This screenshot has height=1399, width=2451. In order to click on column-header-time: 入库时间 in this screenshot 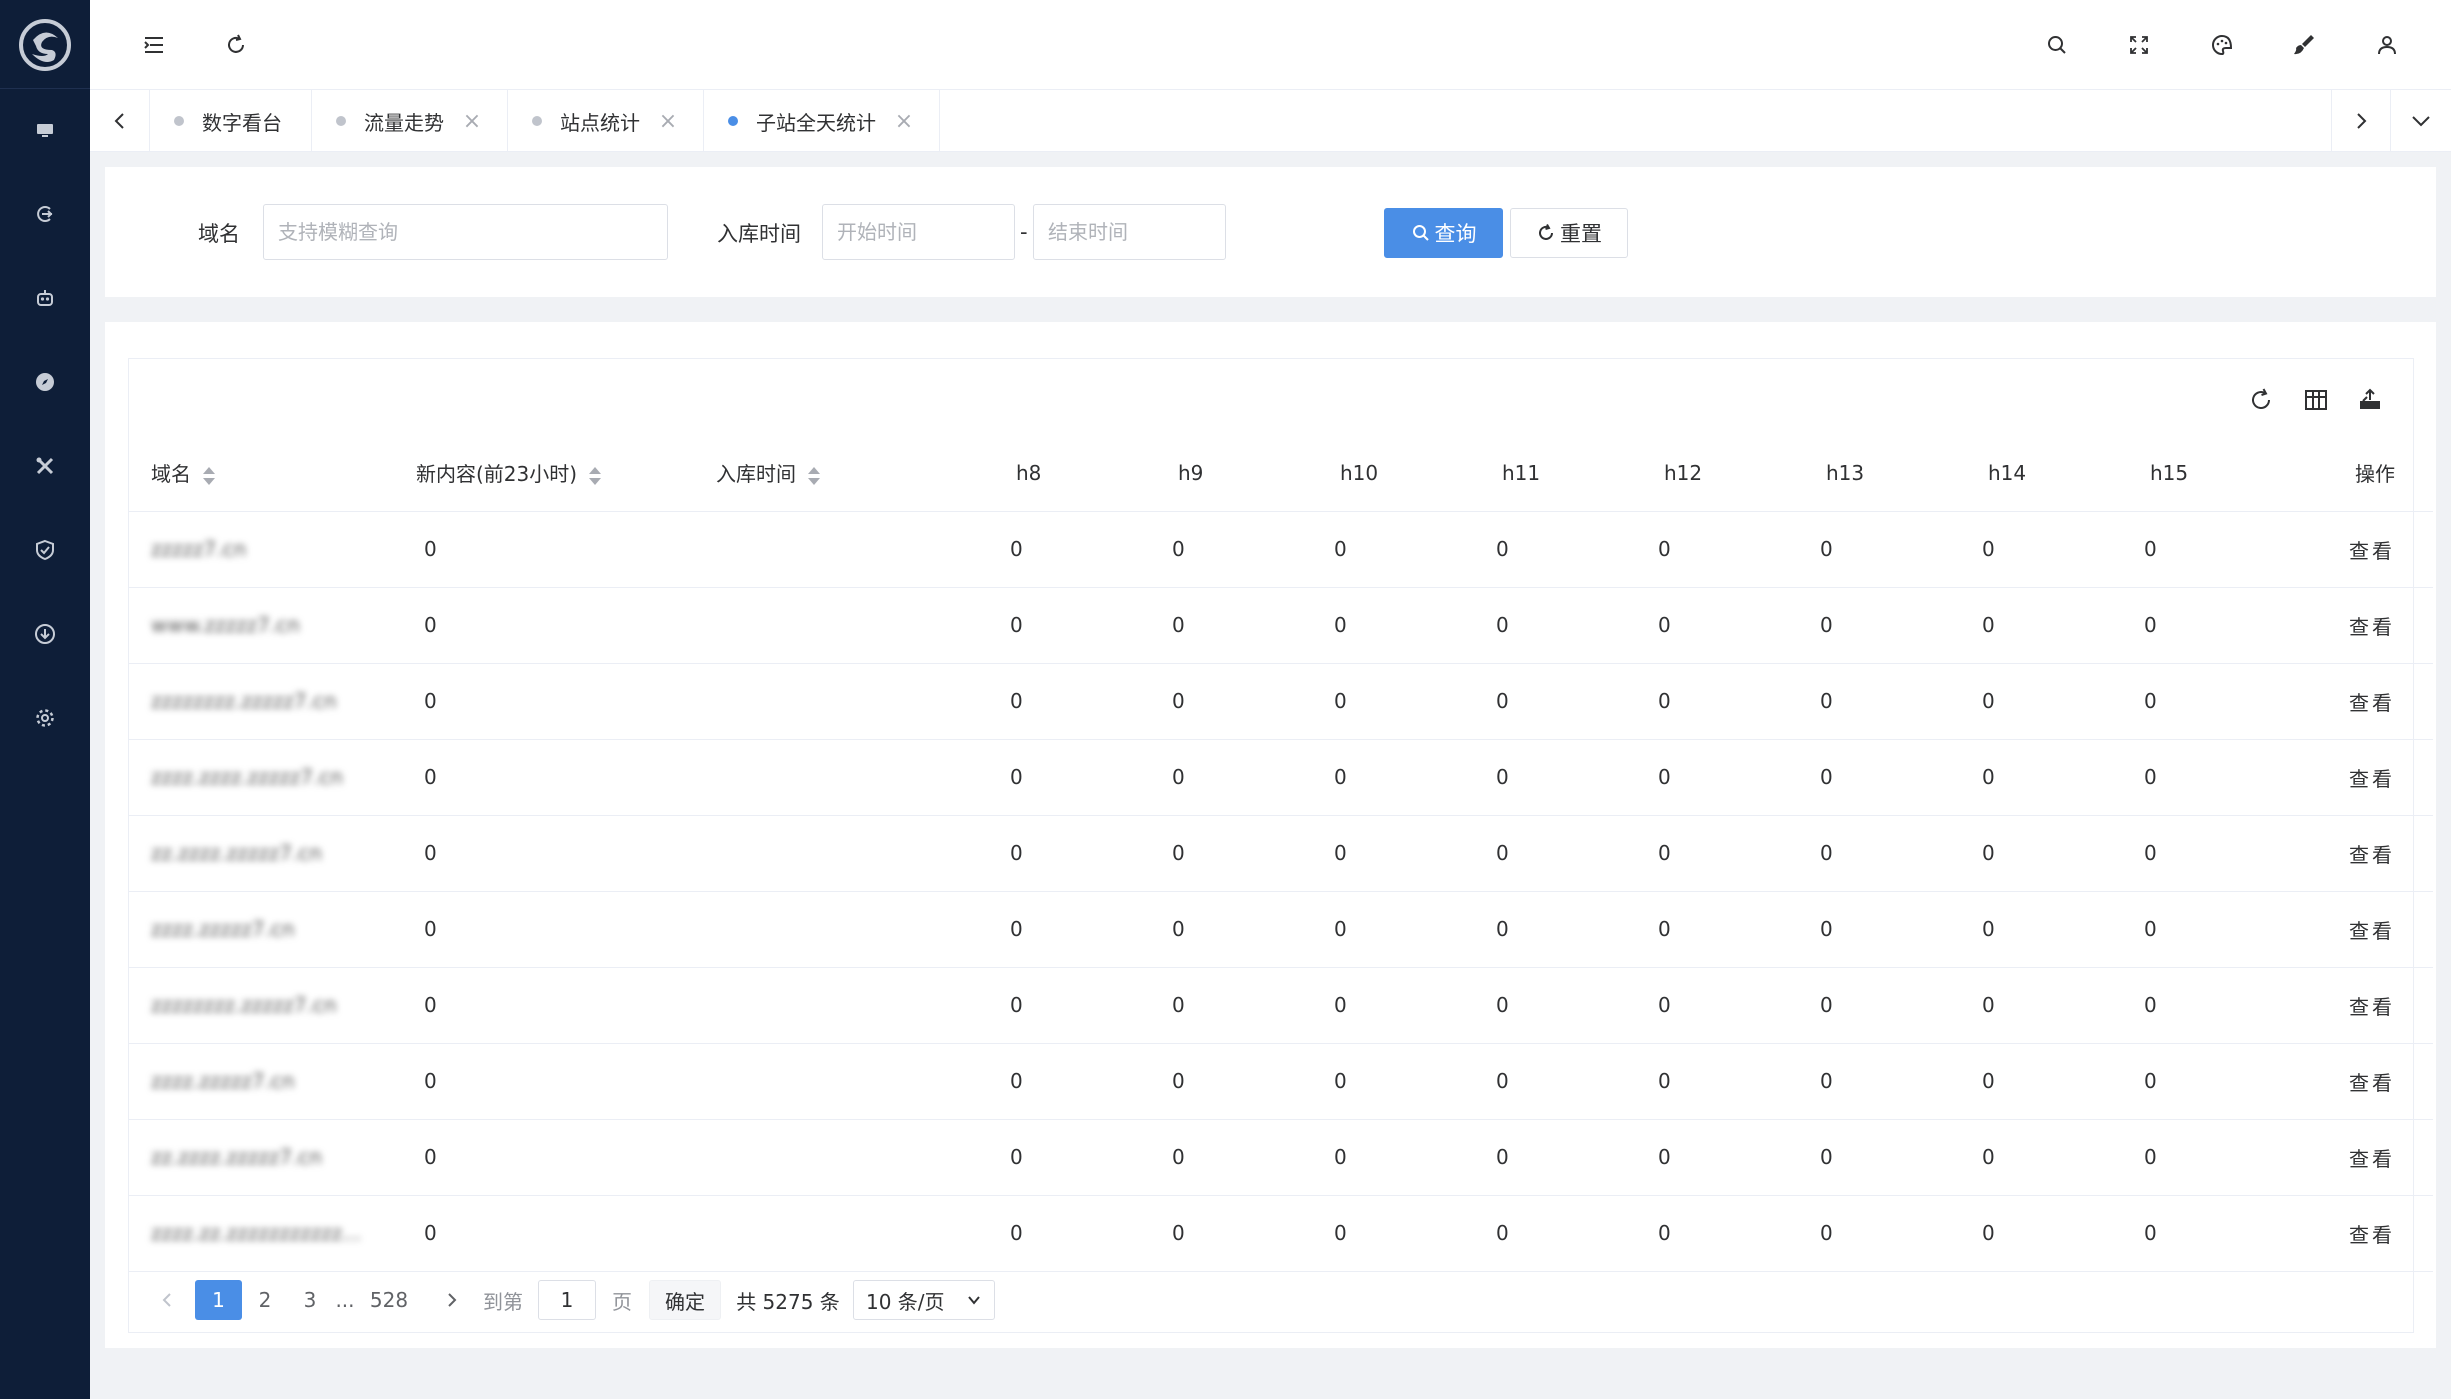, I will do `click(844, 473)`.